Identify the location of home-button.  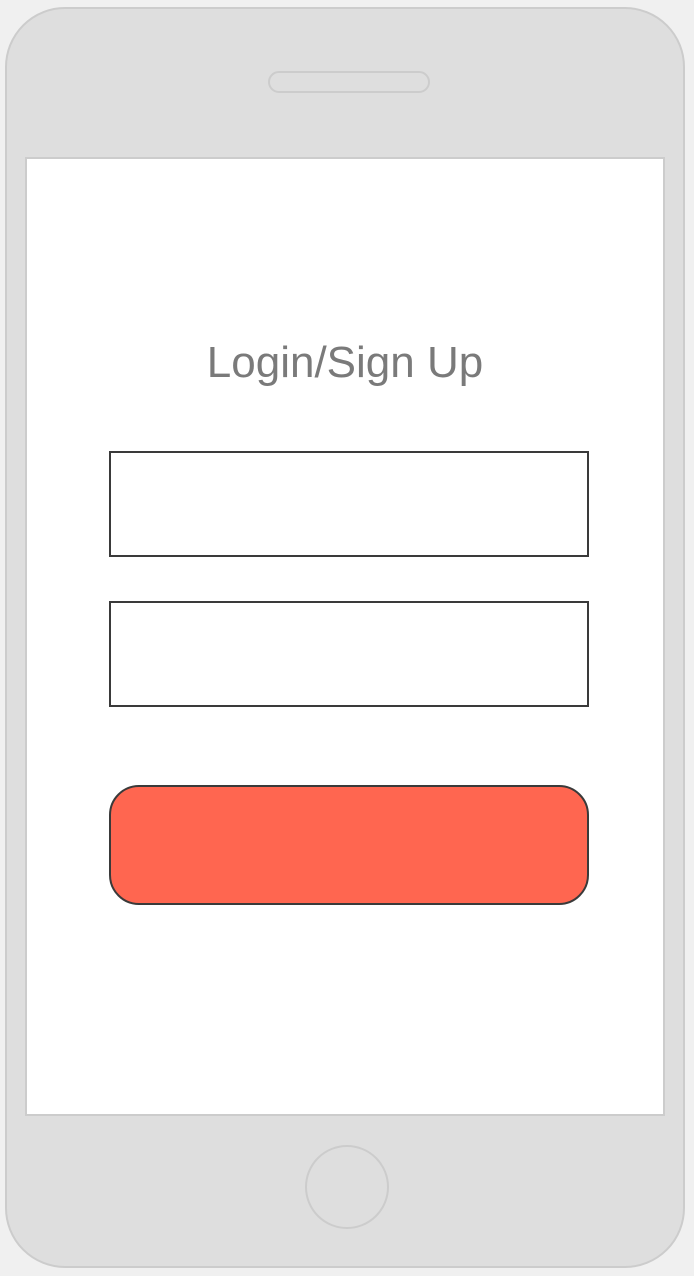
(347, 1187).